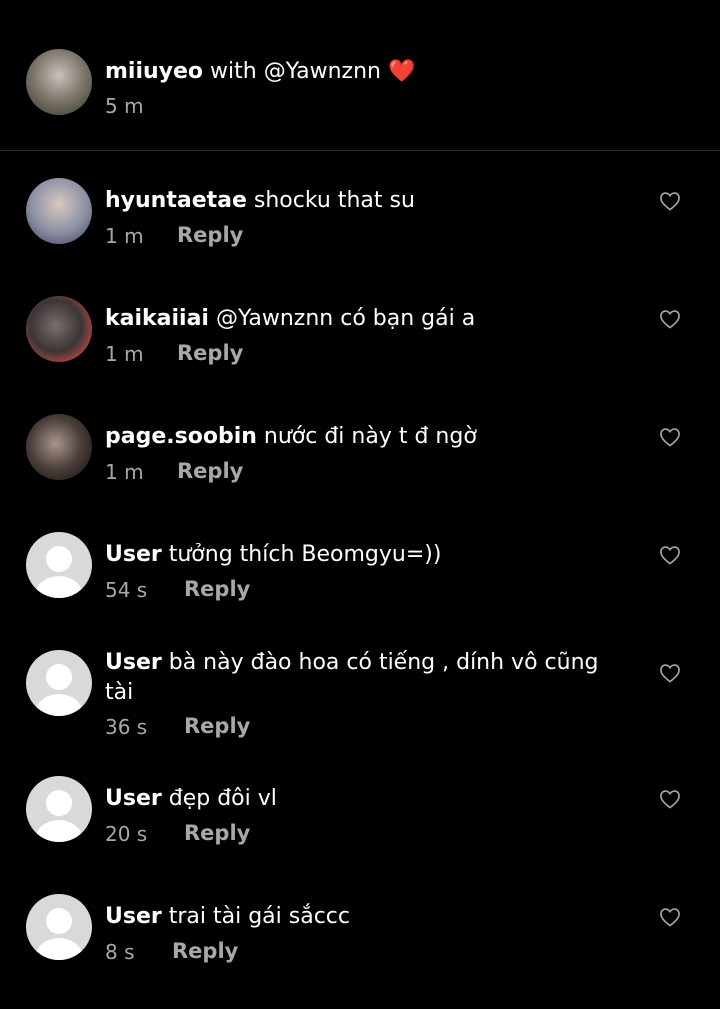  I want to click on divider, so click(360, 150).